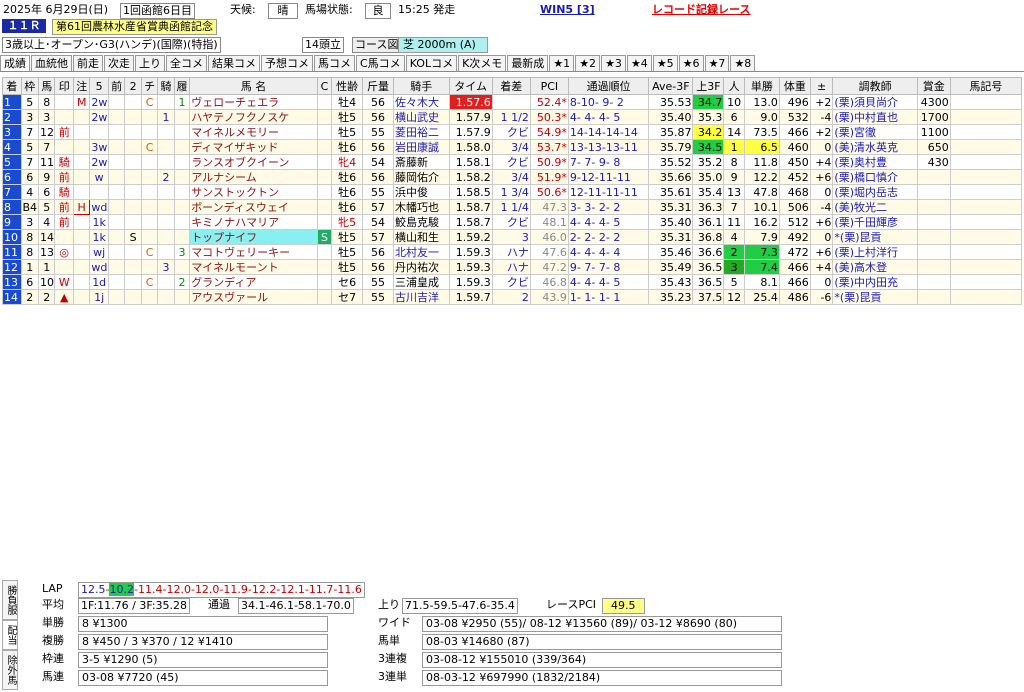  Describe the element at coordinates (588, 63) in the screenshot. I see `tab-14: ★2` at that location.